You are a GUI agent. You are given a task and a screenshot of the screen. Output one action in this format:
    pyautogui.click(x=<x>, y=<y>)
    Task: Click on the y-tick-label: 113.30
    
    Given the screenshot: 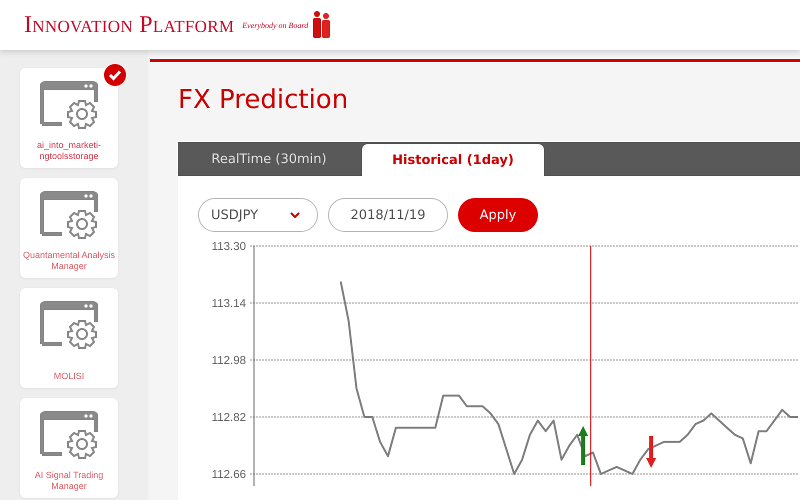 What is the action you would take?
    pyautogui.click(x=229, y=247)
    